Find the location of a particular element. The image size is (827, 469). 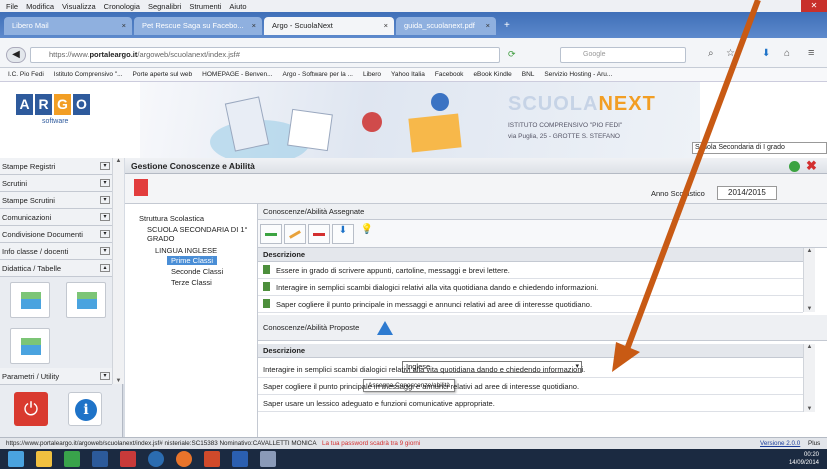

sidebar-item-didattica: Didattica / Tabelle ▴ is located at coordinates (56, 268).